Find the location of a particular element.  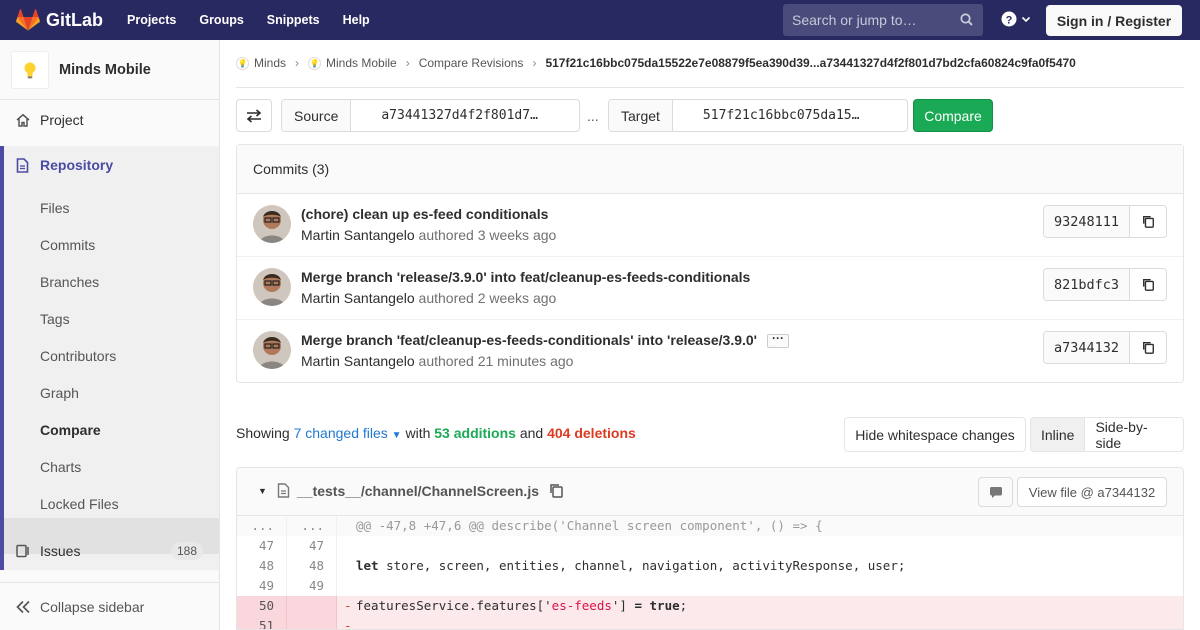

new-line-number: 47 is located at coordinates (312, 546).